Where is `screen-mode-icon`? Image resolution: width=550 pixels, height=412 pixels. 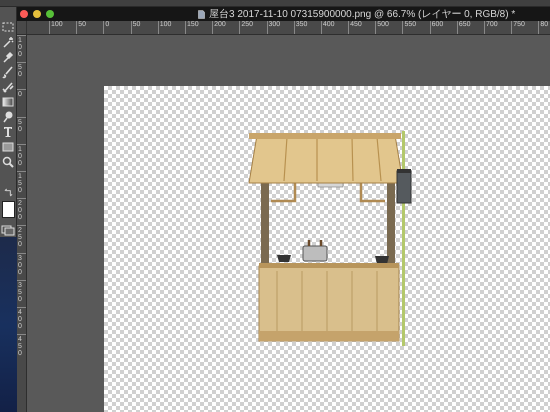 screen-mode-icon is located at coordinates (8, 230).